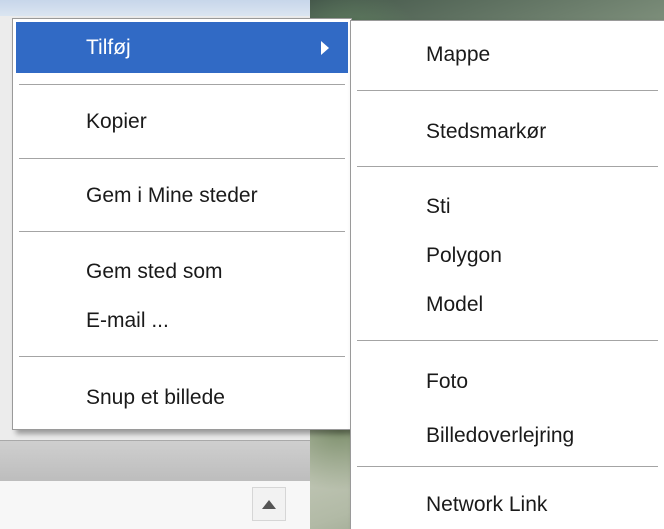  Describe the element at coordinates (438, 206) in the screenshot. I see `menu-item-label: Sti` at that location.